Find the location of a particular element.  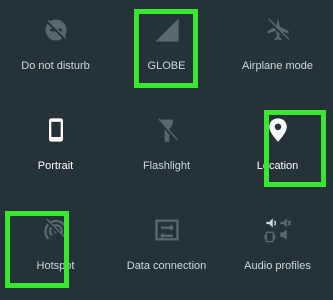

tile-do-not-disturb: Do not disturb is located at coordinates (55, 50).